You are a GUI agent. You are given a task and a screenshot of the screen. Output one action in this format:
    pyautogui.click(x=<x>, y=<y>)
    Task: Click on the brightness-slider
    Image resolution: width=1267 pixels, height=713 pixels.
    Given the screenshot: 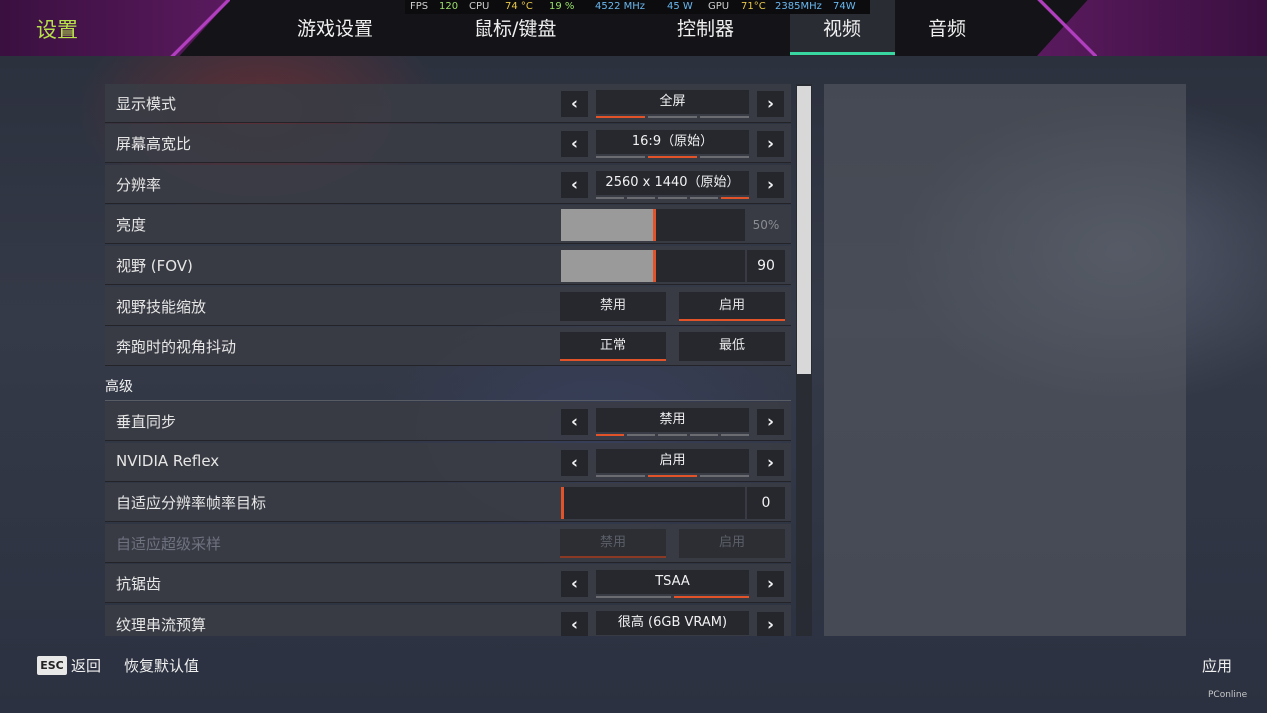 What is the action you would take?
    pyautogui.click(x=653, y=225)
    